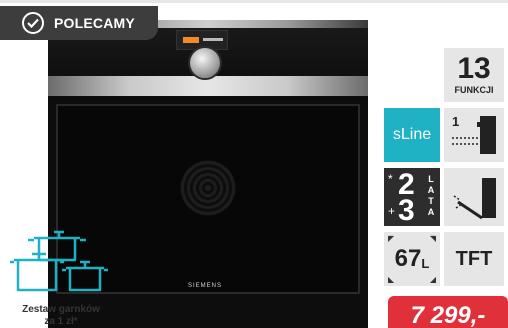  I want to click on price-tag: 7 299,-, so click(448, 312).